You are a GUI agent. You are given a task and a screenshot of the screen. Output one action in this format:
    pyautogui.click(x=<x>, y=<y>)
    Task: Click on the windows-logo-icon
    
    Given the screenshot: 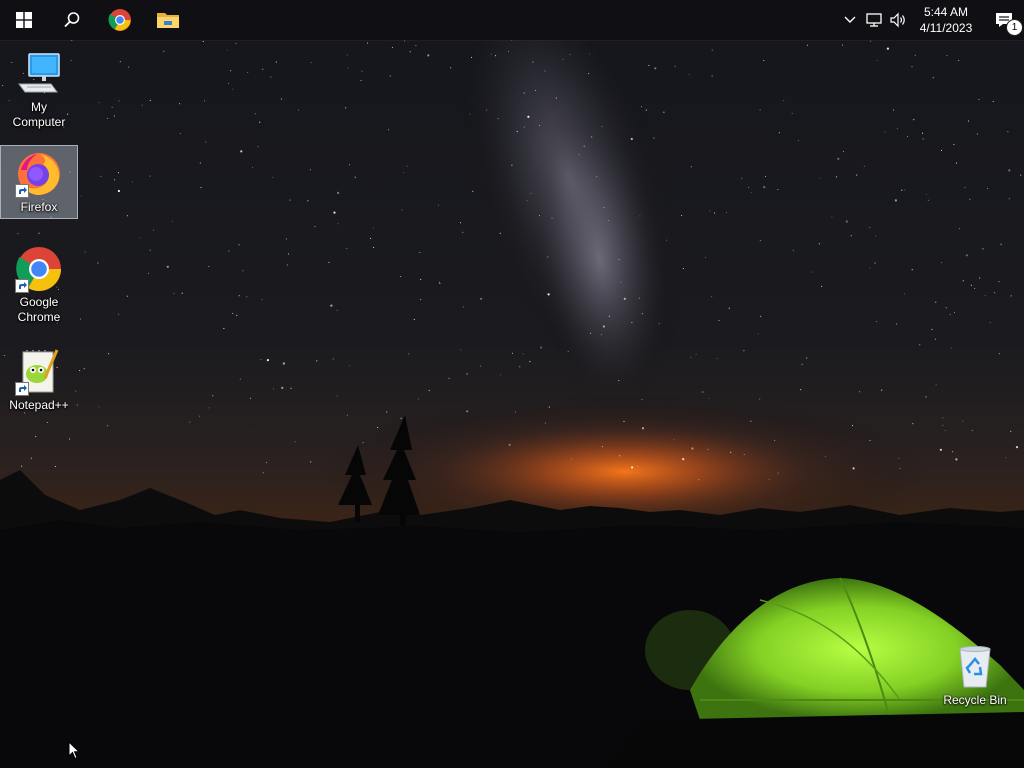 What is the action you would take?
    pyautogui.click(x=24, y=20)
    